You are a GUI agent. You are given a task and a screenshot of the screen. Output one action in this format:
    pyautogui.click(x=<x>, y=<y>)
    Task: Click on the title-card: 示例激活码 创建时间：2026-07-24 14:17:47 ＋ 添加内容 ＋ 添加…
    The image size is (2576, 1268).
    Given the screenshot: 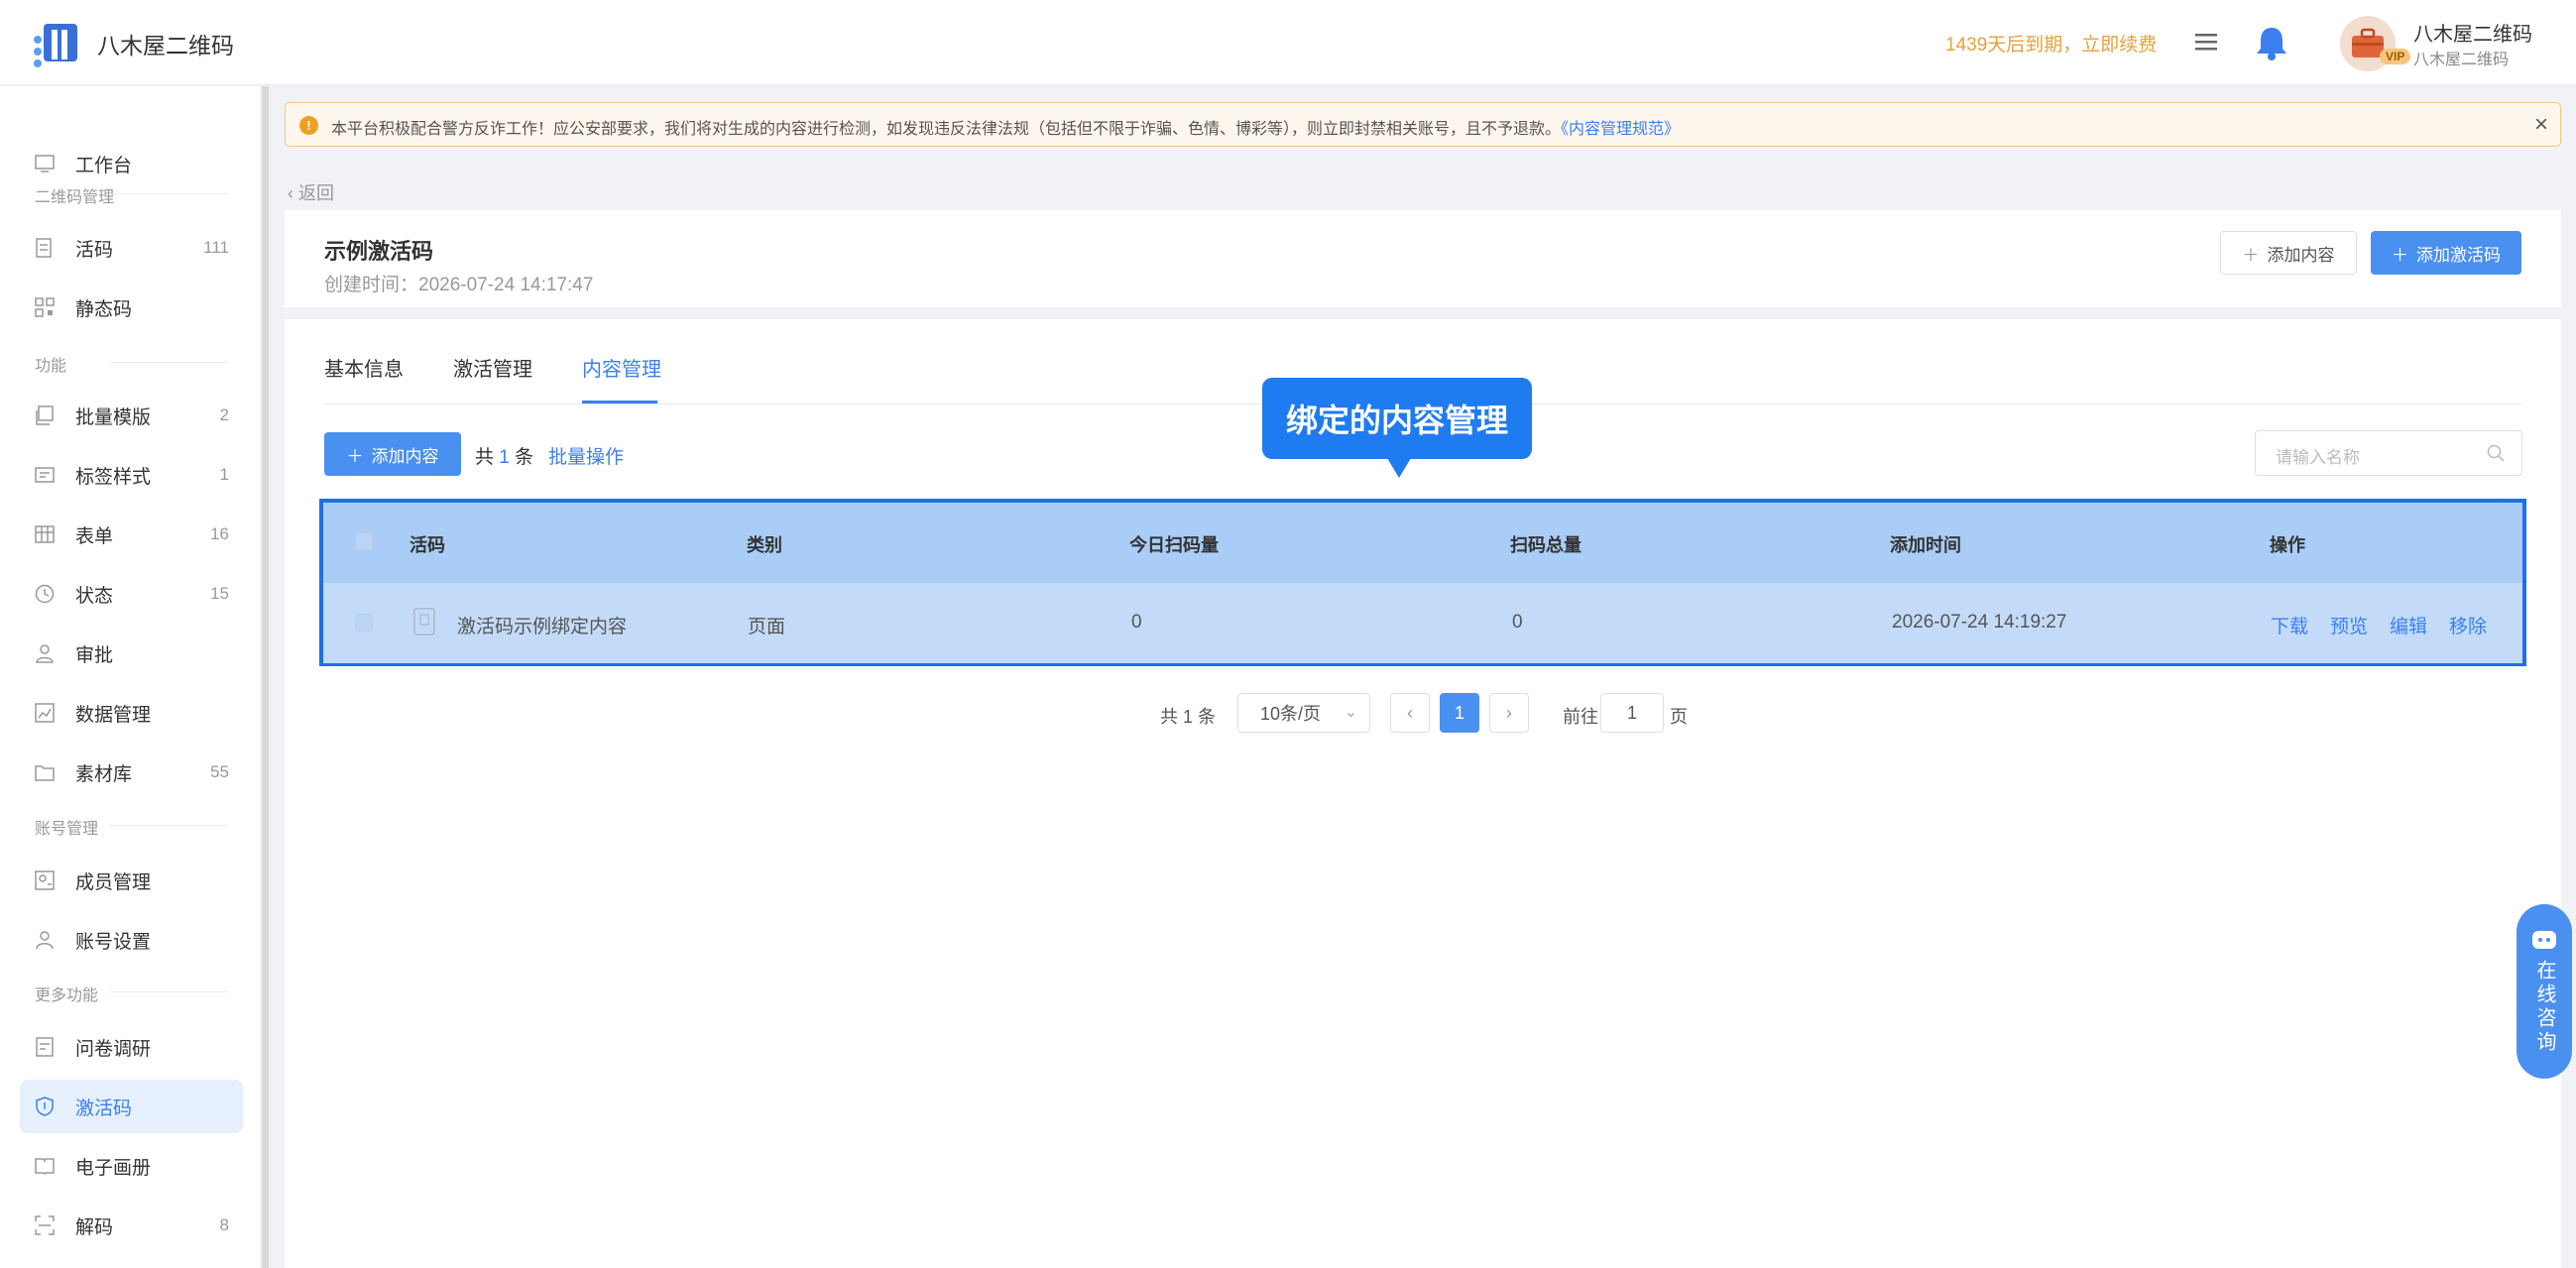 What is the action you would take?
    pyautogui.click(x=1423, y=258)
    